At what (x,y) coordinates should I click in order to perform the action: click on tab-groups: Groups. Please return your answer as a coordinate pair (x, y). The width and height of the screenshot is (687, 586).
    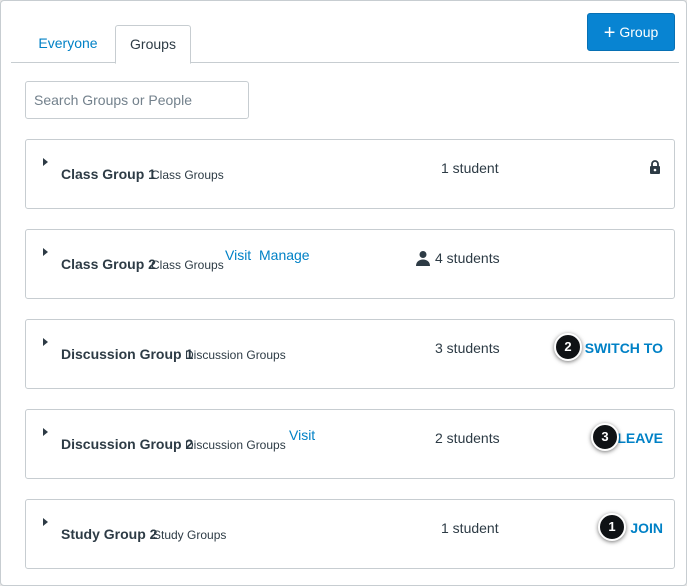
    Looking at the image, I should click on (153, 44).